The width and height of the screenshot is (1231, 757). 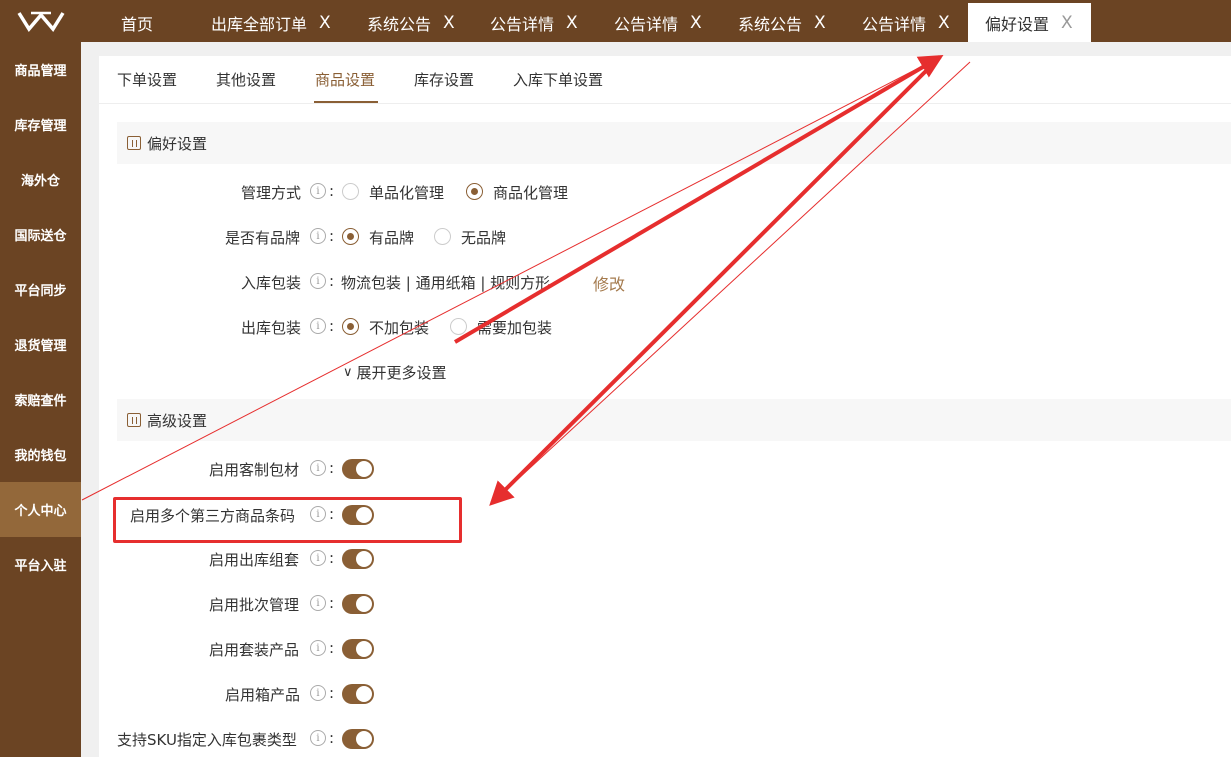 What do you see at coordinates (271, 193) in the screenshot?
I see `field-label: 管理方式` at bounding box center [271, 193].